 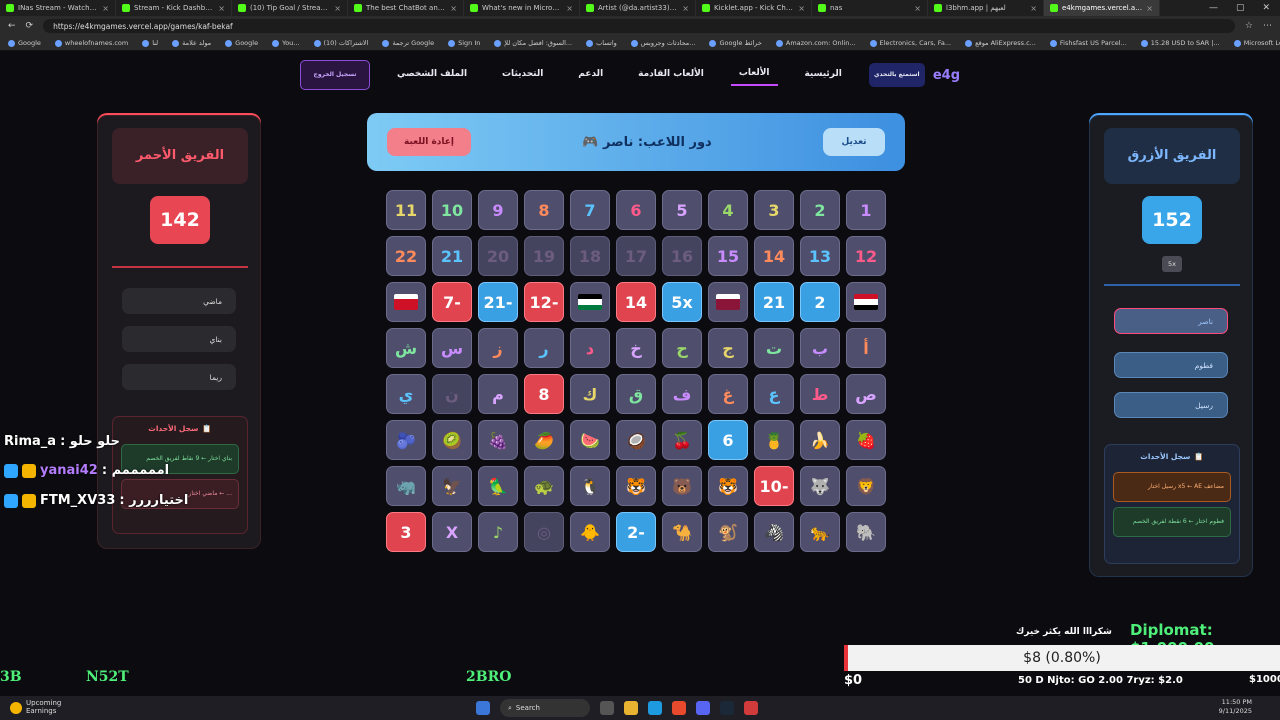 I want to click on board-cell: ت, so click(x=774, y=348).